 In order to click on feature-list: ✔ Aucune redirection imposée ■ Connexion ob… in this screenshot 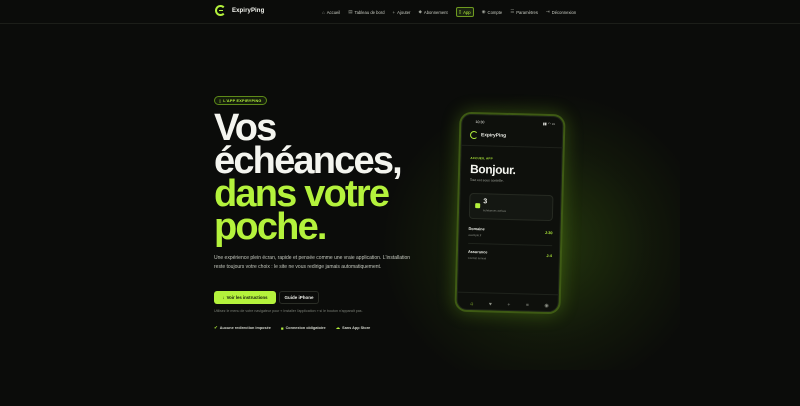, I will do `click(292, 328)`.